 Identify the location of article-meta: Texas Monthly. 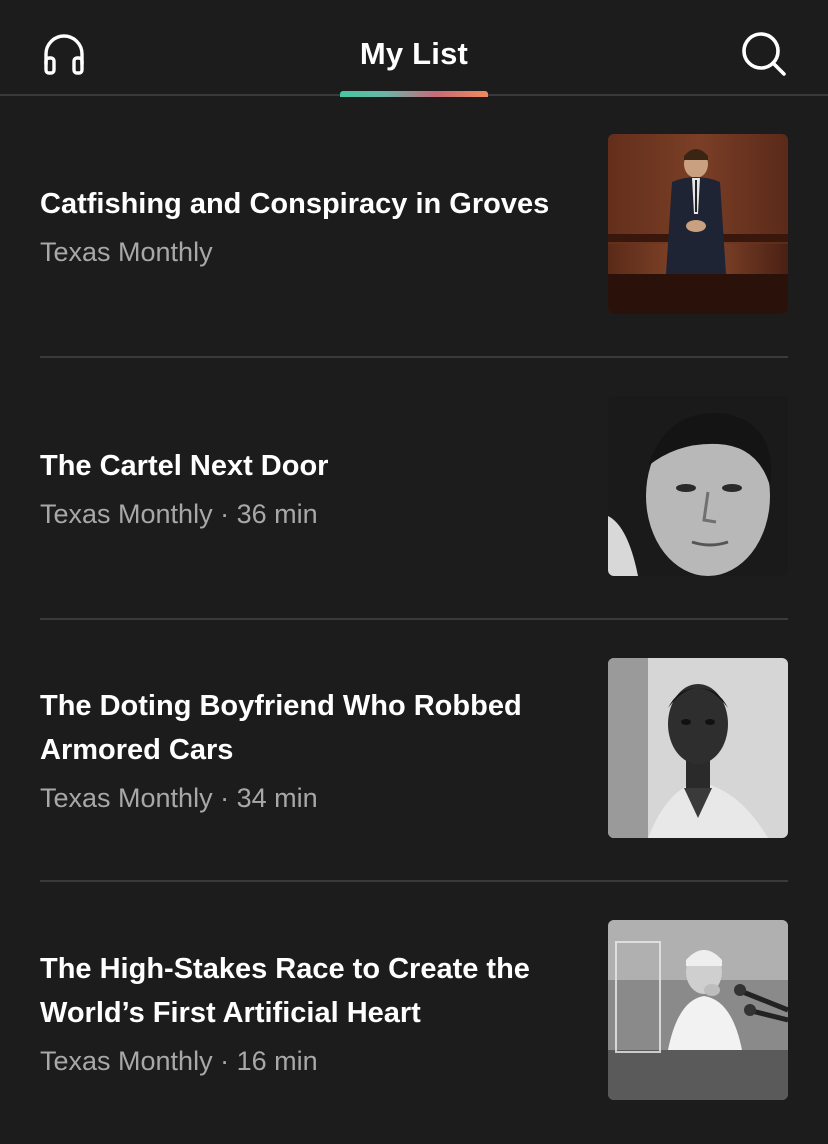
(126, 252).